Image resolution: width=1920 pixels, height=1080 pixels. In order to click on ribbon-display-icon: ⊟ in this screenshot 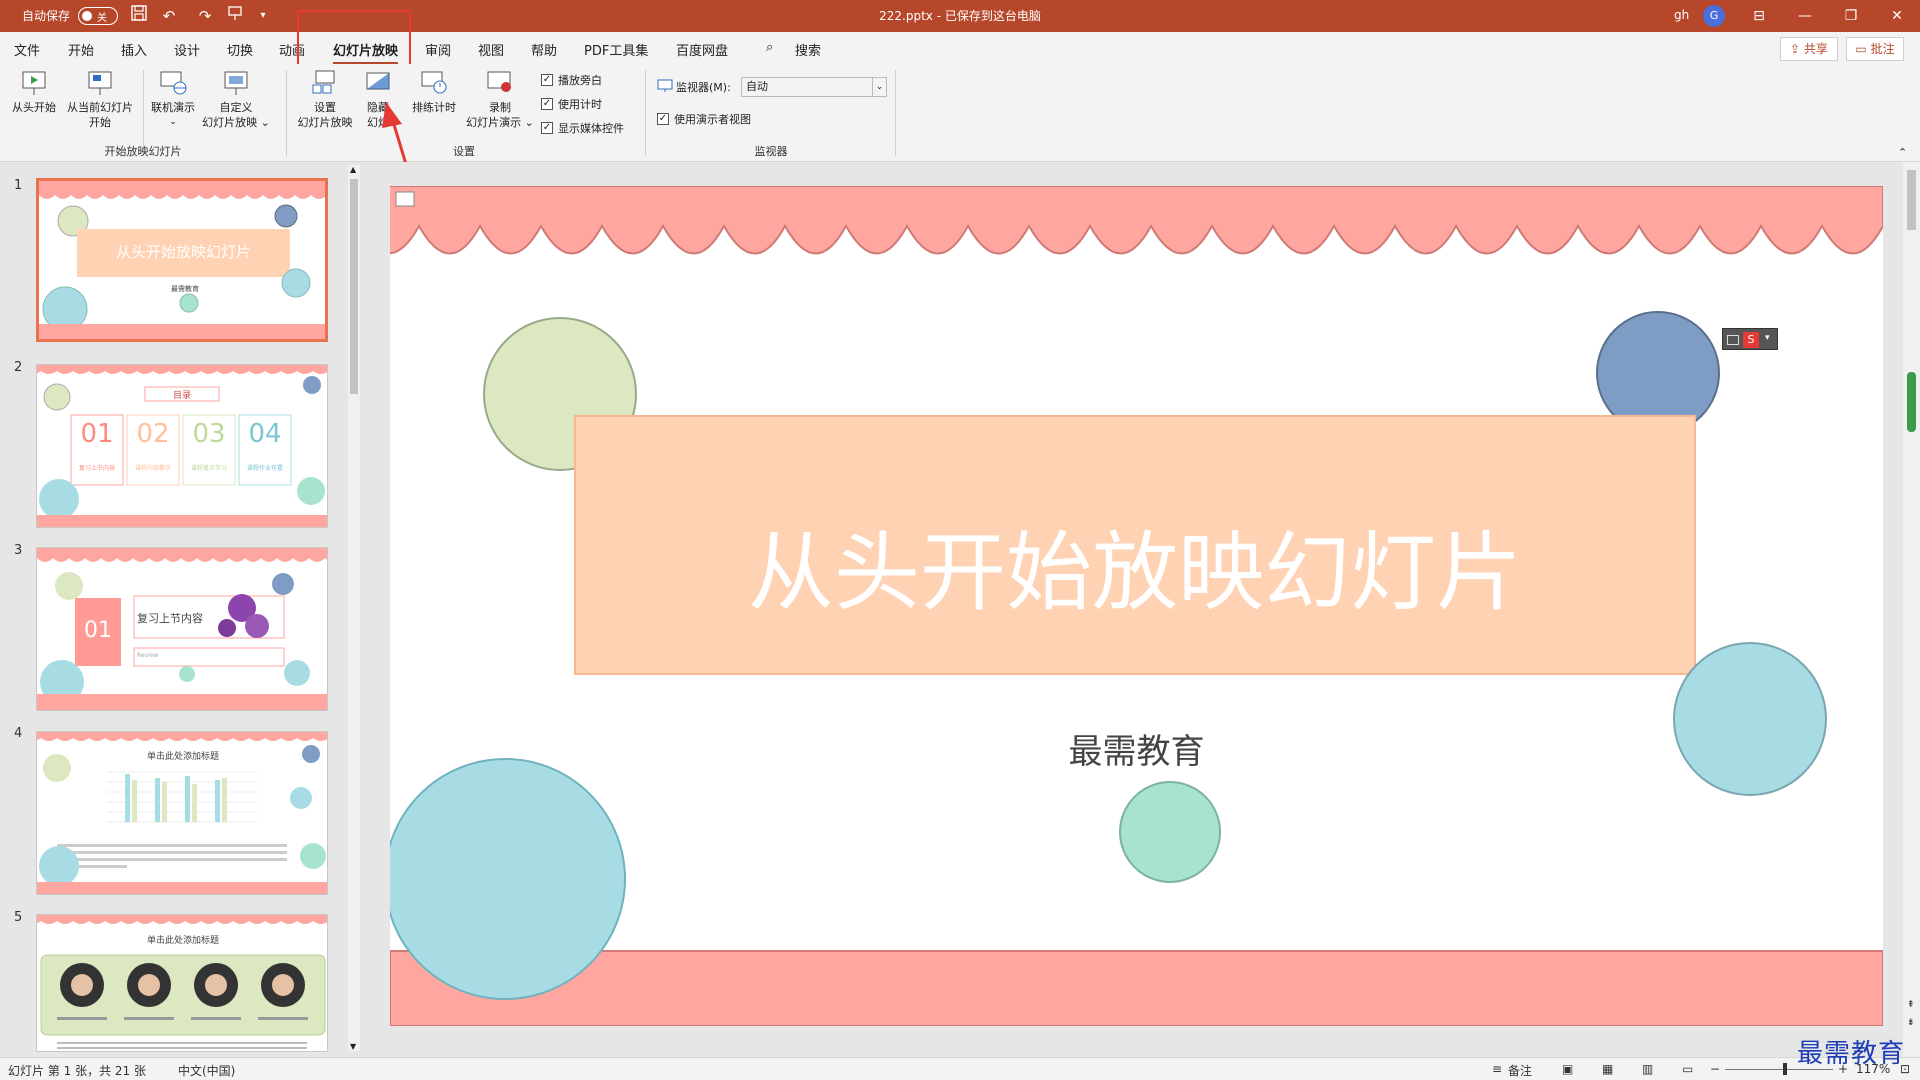, I will do `click(1759, 16)`.